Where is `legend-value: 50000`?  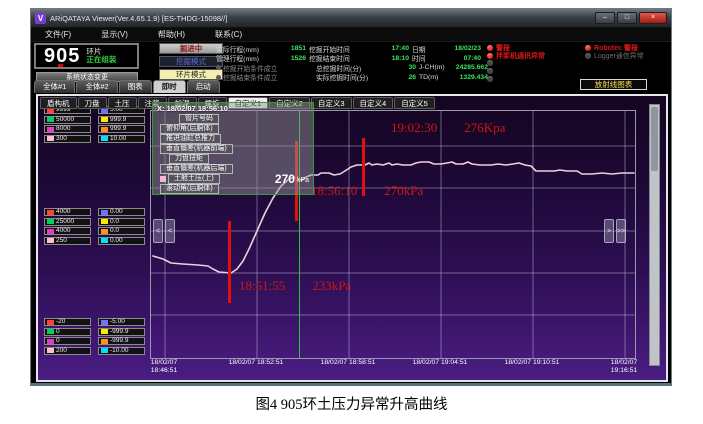 legend-value: 50000 is located at coordinates (65, 119).